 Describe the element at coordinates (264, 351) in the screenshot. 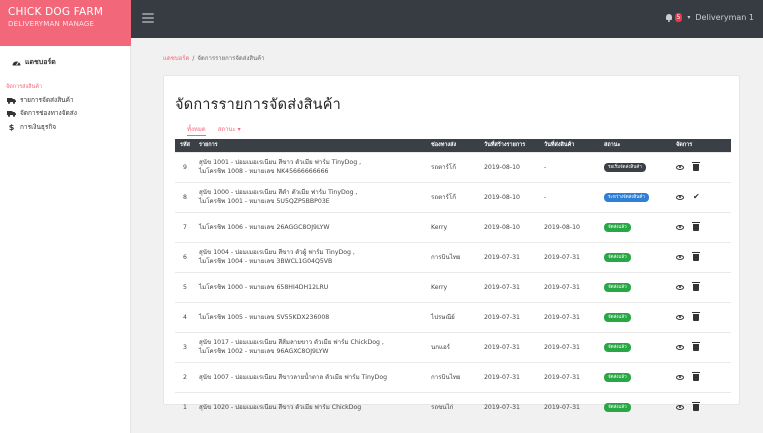

I see `row-item-line2: ไมโครชิพ 1002 - หมายเลข 96AGXC8OJ9LYW` at that location.